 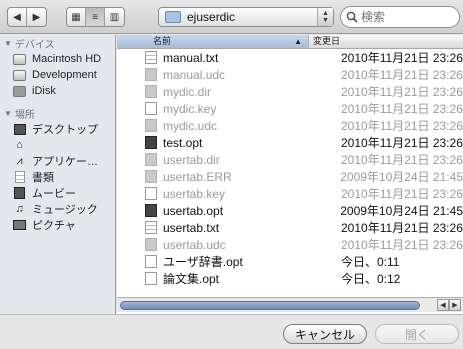 What do you see at coordinates (57, 75) in the screenshot?
I see `sidebar-item-development: Development` at bounding box center [57, 75].